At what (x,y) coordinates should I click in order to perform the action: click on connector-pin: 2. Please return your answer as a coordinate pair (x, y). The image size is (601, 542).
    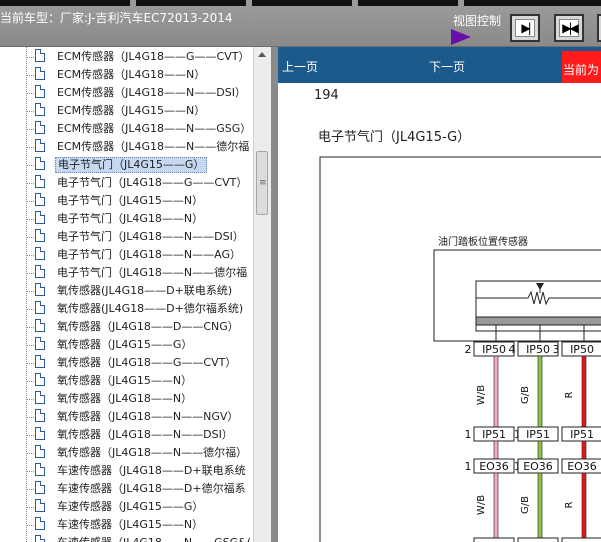
    Looking at the image, I should click on (468, 349).